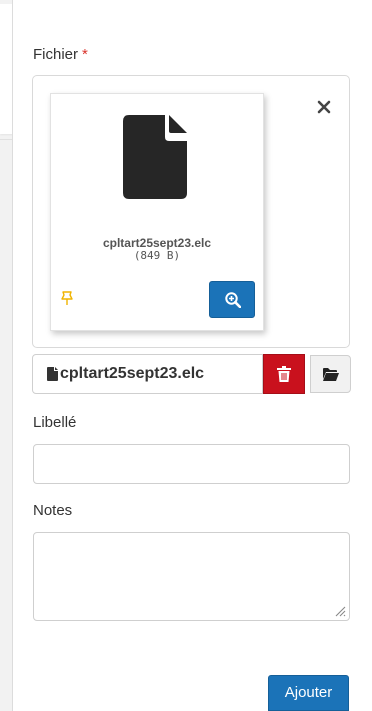 Image resolution: width=372 pixels, height=711 pixels. What do you see at coordinates (157, 243) in the screenshot?
I see `thumbnail-file-name: cpltart25sept23.elc` at bounding box center [157, 243].